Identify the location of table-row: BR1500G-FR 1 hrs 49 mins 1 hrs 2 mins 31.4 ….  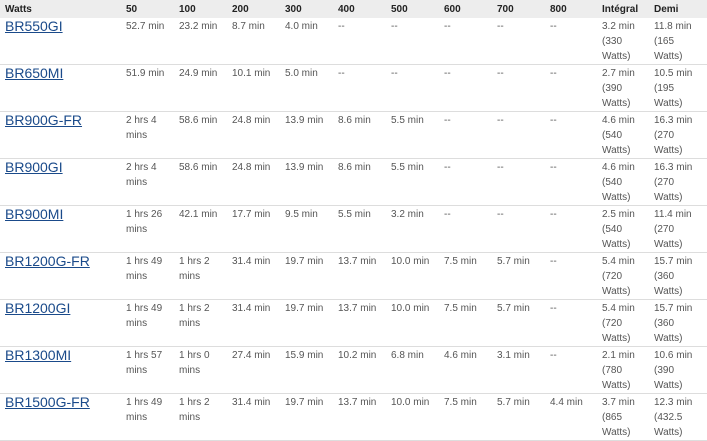
(353, 417).